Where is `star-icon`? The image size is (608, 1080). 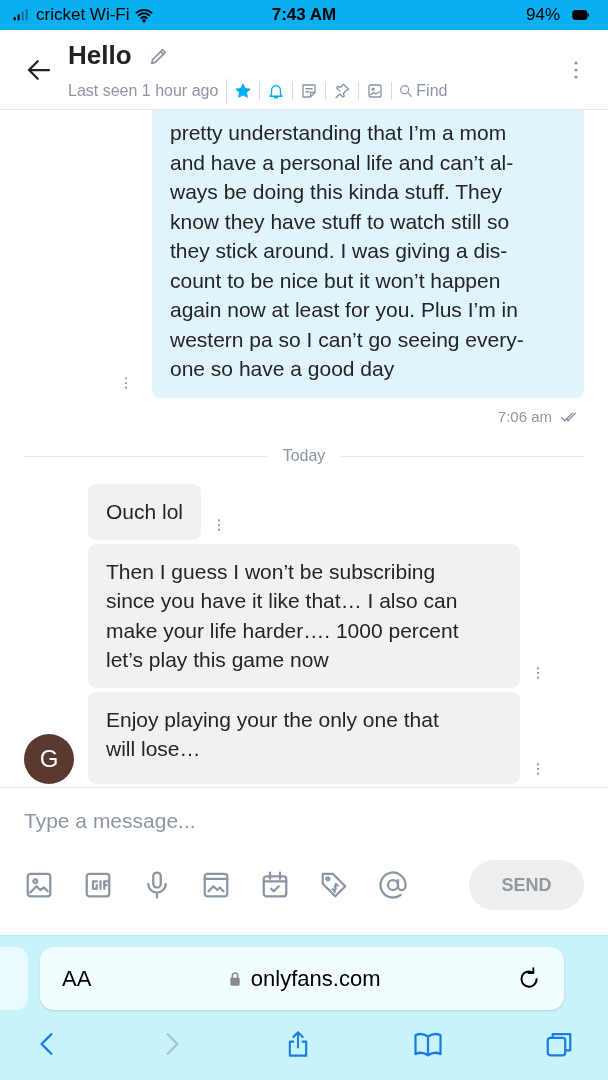 star-icon is located at coordinates (243, 91).